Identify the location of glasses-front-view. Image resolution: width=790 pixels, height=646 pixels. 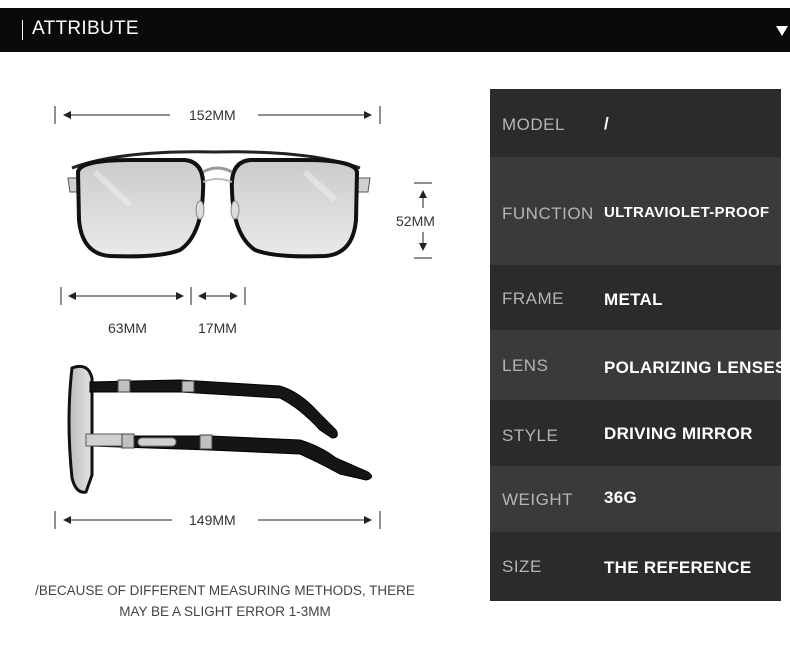
(219, 204).